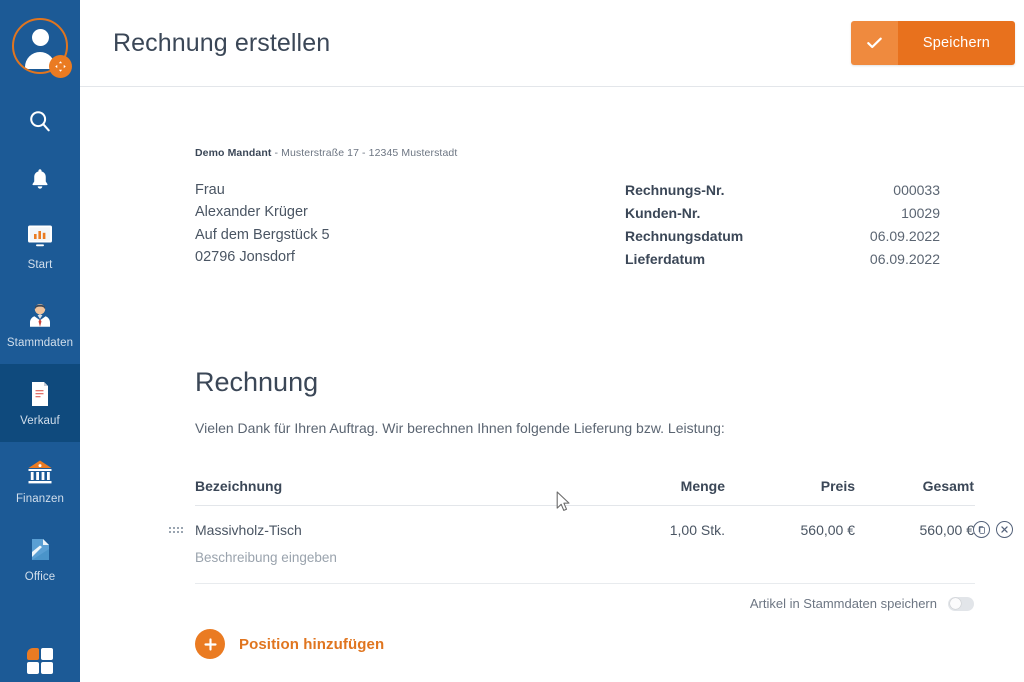  Describe the element at coordinates (665, 259) in the screenshot. I see `meta-key: Lieferdatum` at that location.